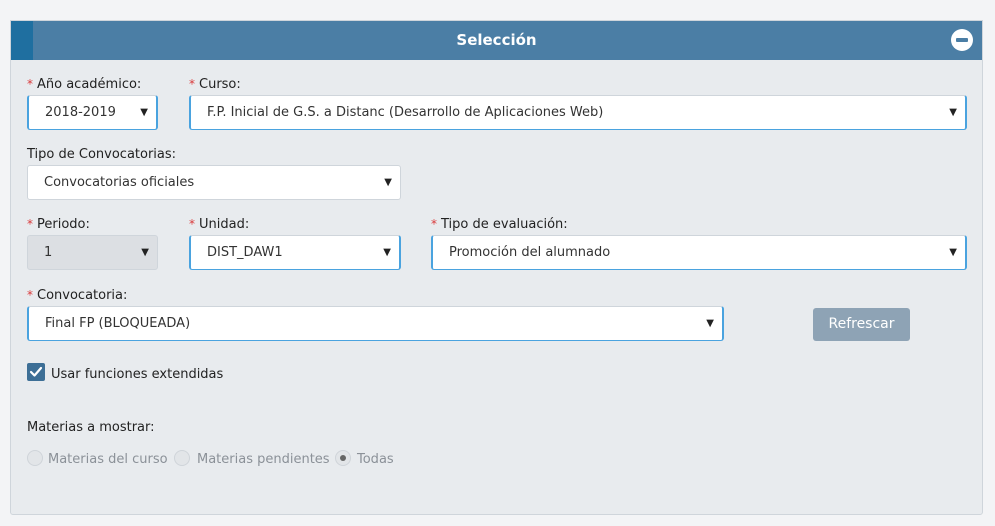  What do you see at coordinates (92, 252) in the screenshot?
I see `periodo-select: 1 ▼` at bounding box center [92, 252].